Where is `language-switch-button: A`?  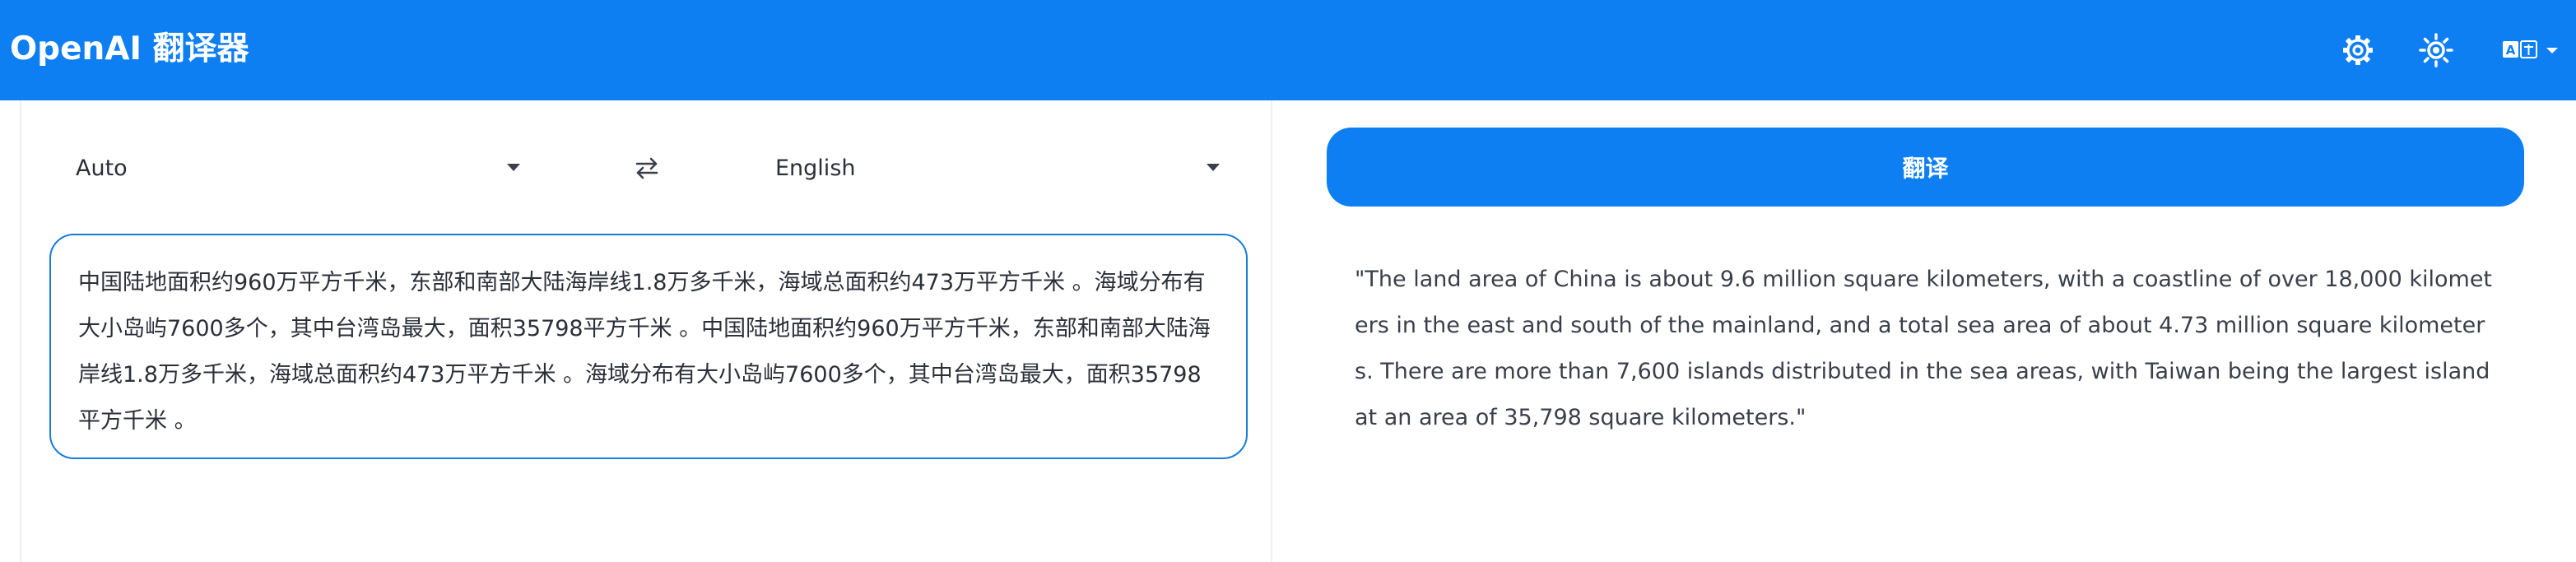 language-switch-button: A is located at coordinates (2531, 50).